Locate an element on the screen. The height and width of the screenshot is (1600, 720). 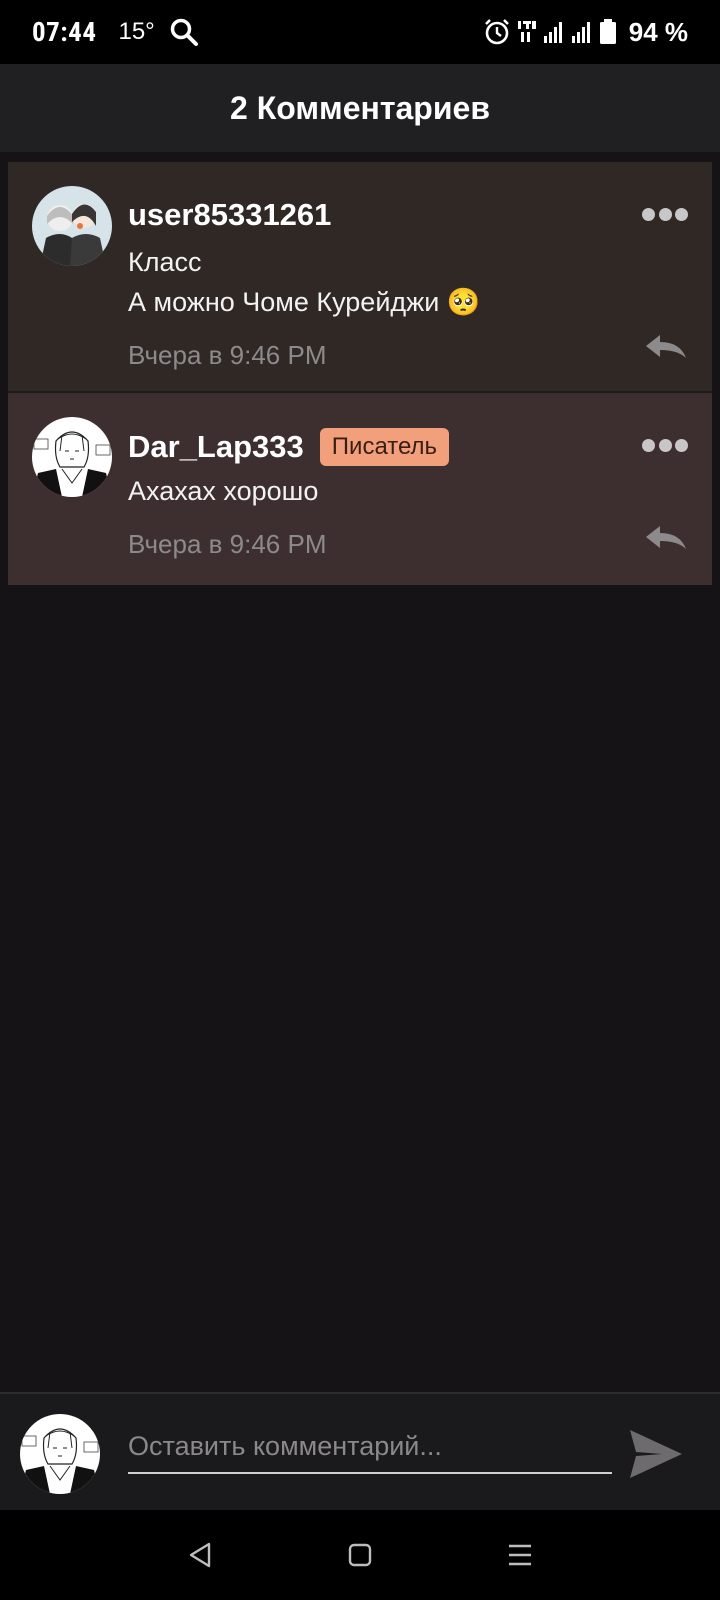
system-nav-bar is located at coordinates (360, 1555).